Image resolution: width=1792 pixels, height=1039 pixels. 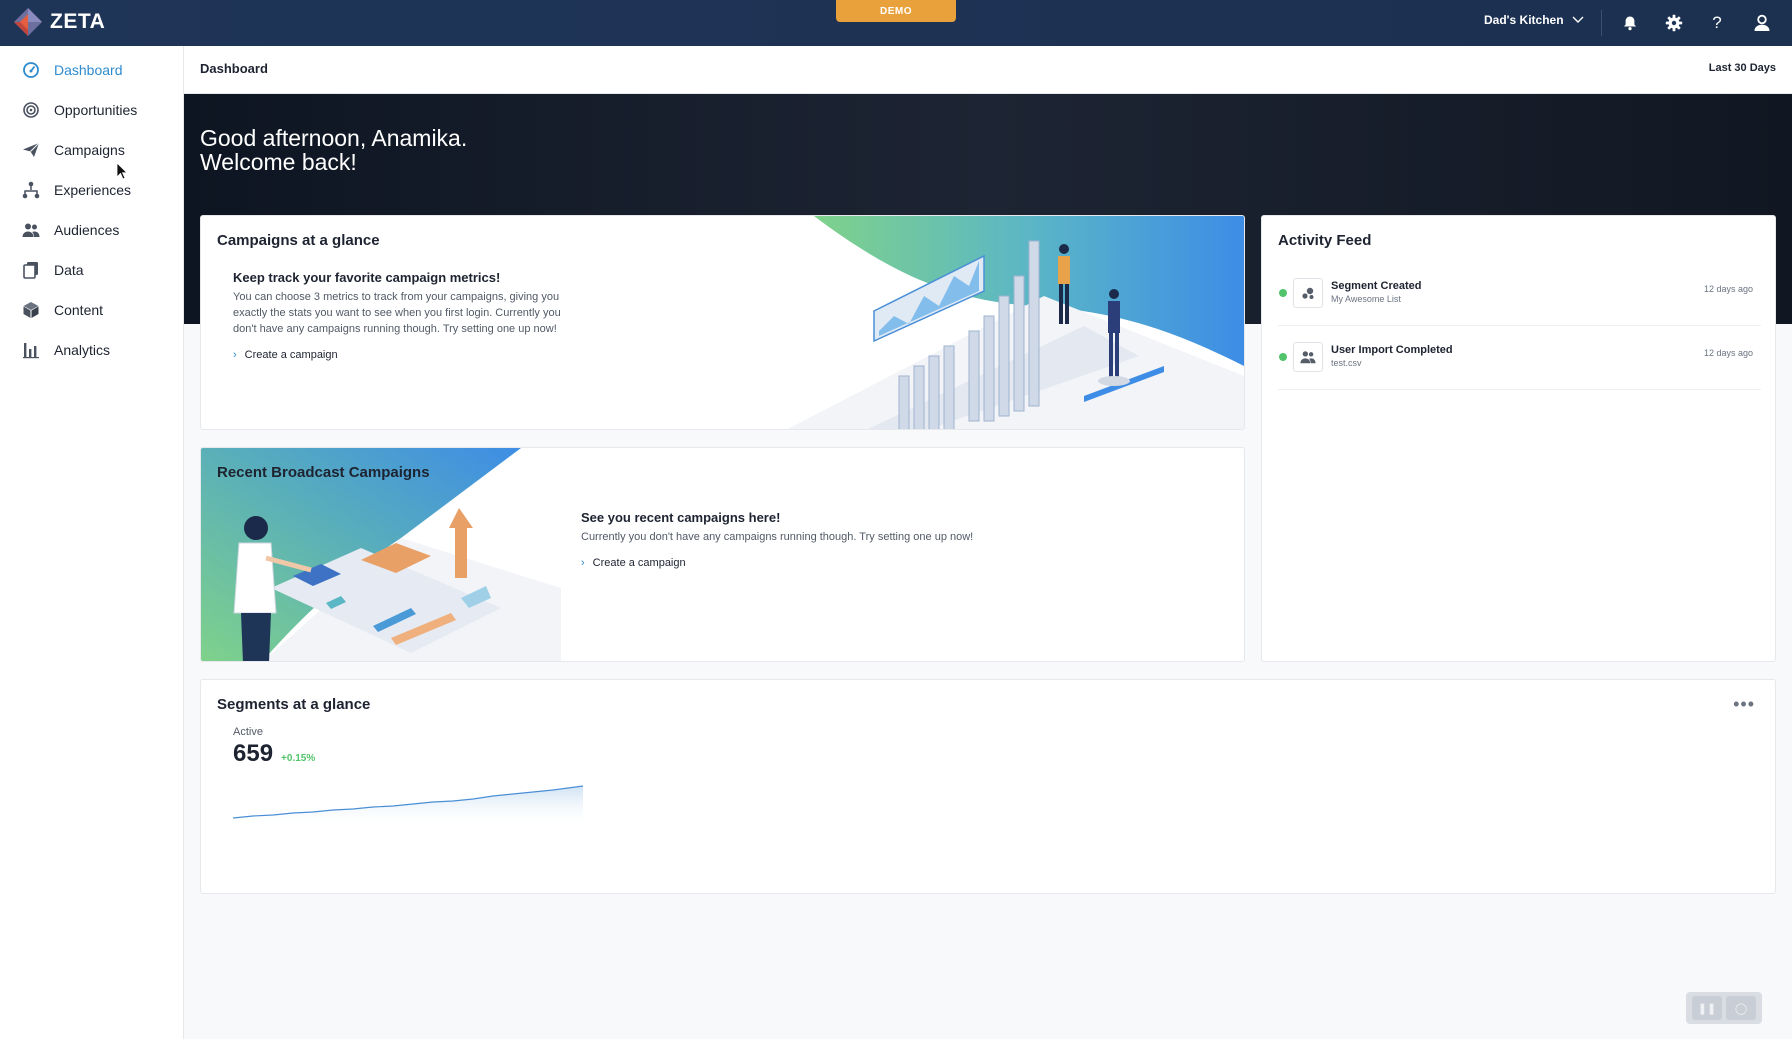 I want to click on sidebar-item-audiences: Audiences, so click(x=92, y=230).